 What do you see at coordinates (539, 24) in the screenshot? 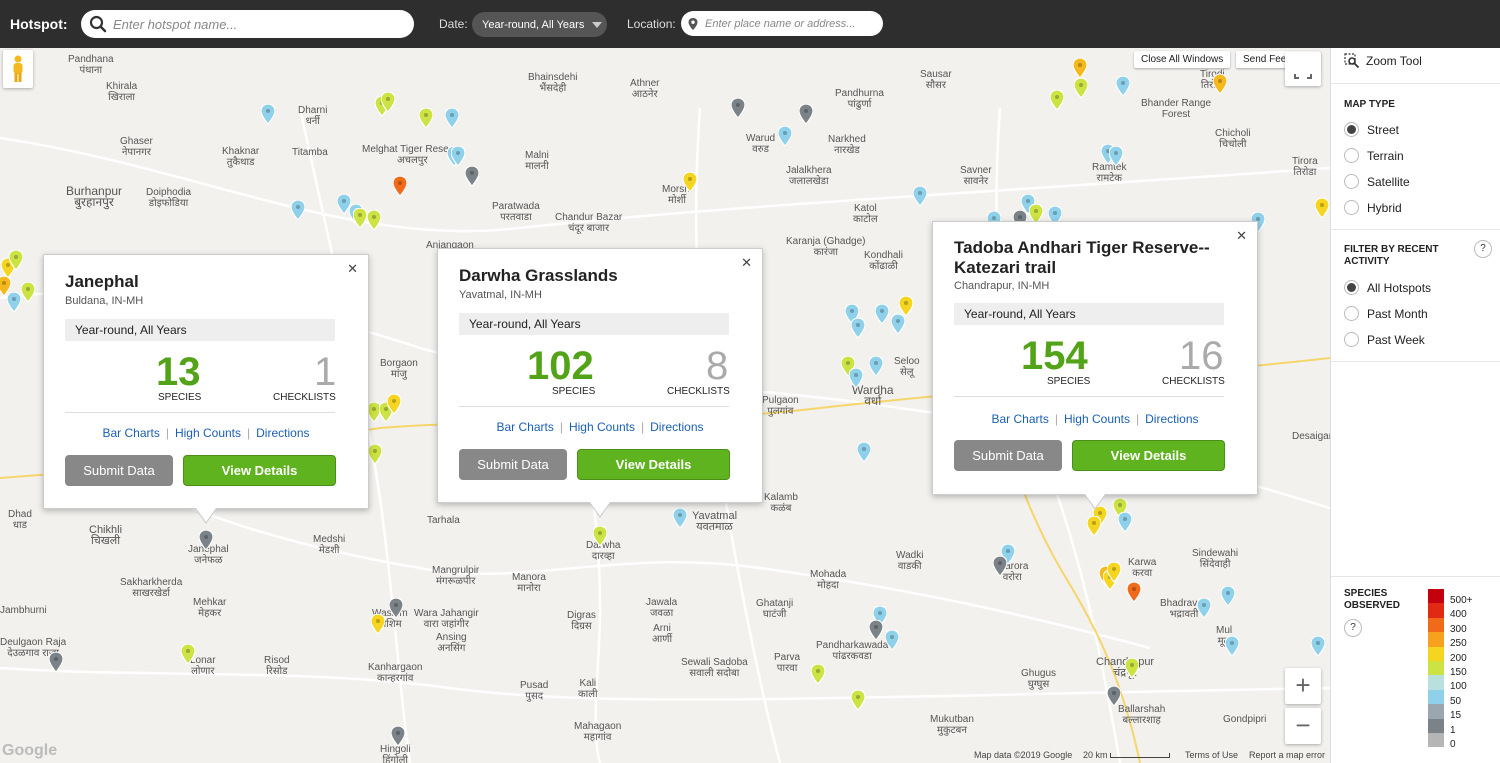
I see `date-select: Year-round, All Years` at bounding box center [539, 24].